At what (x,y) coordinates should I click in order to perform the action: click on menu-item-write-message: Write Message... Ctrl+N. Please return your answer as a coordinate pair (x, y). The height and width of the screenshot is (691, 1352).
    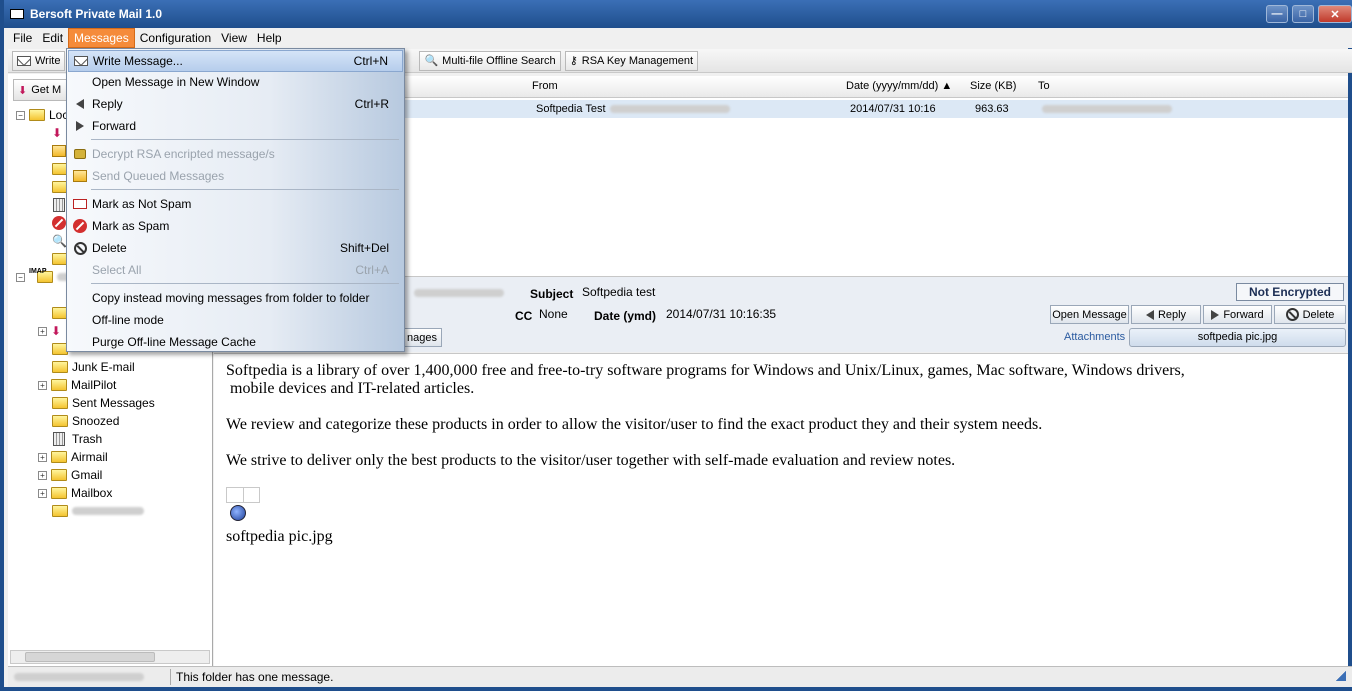
    Looking at the image, I should click on (235, 61).